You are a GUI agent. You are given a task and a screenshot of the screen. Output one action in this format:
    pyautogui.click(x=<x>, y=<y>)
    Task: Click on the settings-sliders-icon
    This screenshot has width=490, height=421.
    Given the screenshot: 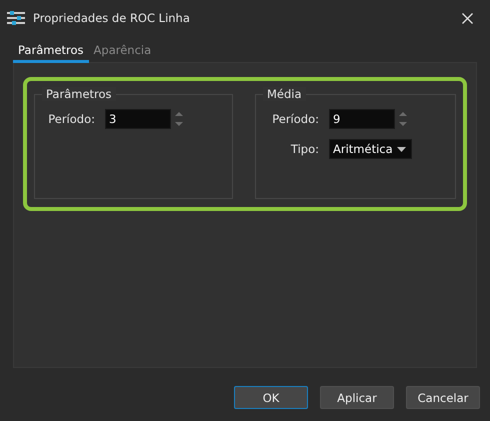 What is the action you would take?
    pyautogui.click(x=16, y=18)
    